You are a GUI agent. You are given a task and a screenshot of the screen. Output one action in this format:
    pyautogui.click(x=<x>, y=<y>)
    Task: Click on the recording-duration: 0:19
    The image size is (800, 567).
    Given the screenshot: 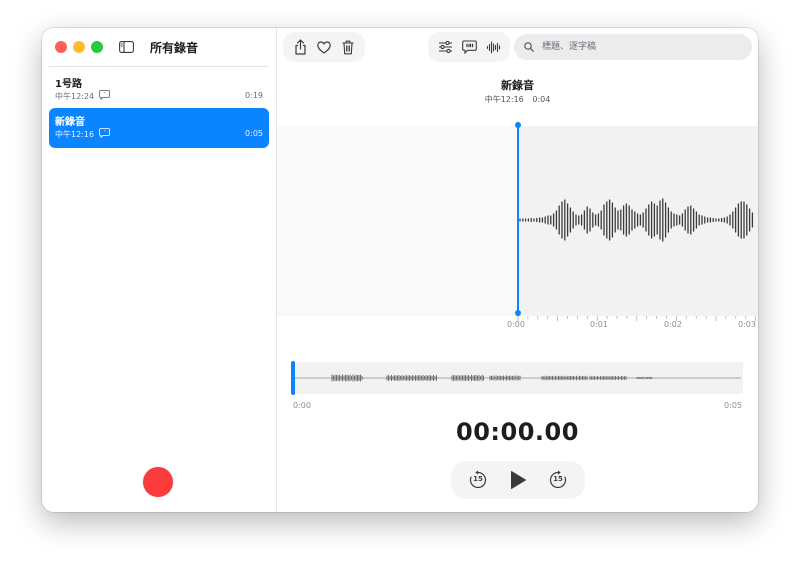 What is the action you would take?
    pyautogui.click(x=254, y=95)
    